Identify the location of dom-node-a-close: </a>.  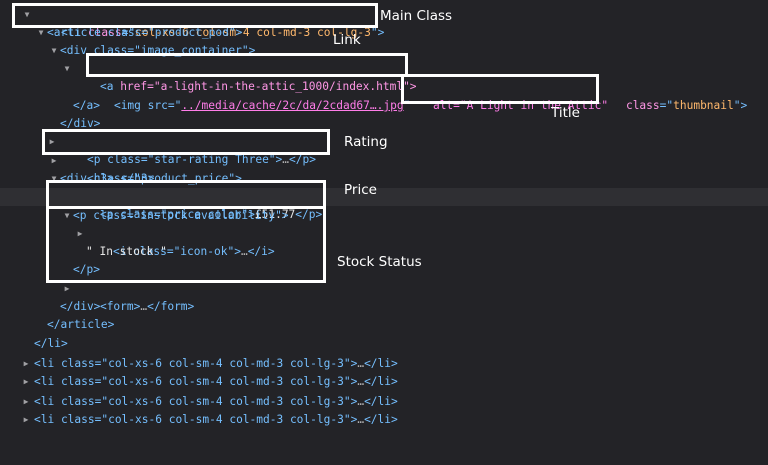
(384, 106).